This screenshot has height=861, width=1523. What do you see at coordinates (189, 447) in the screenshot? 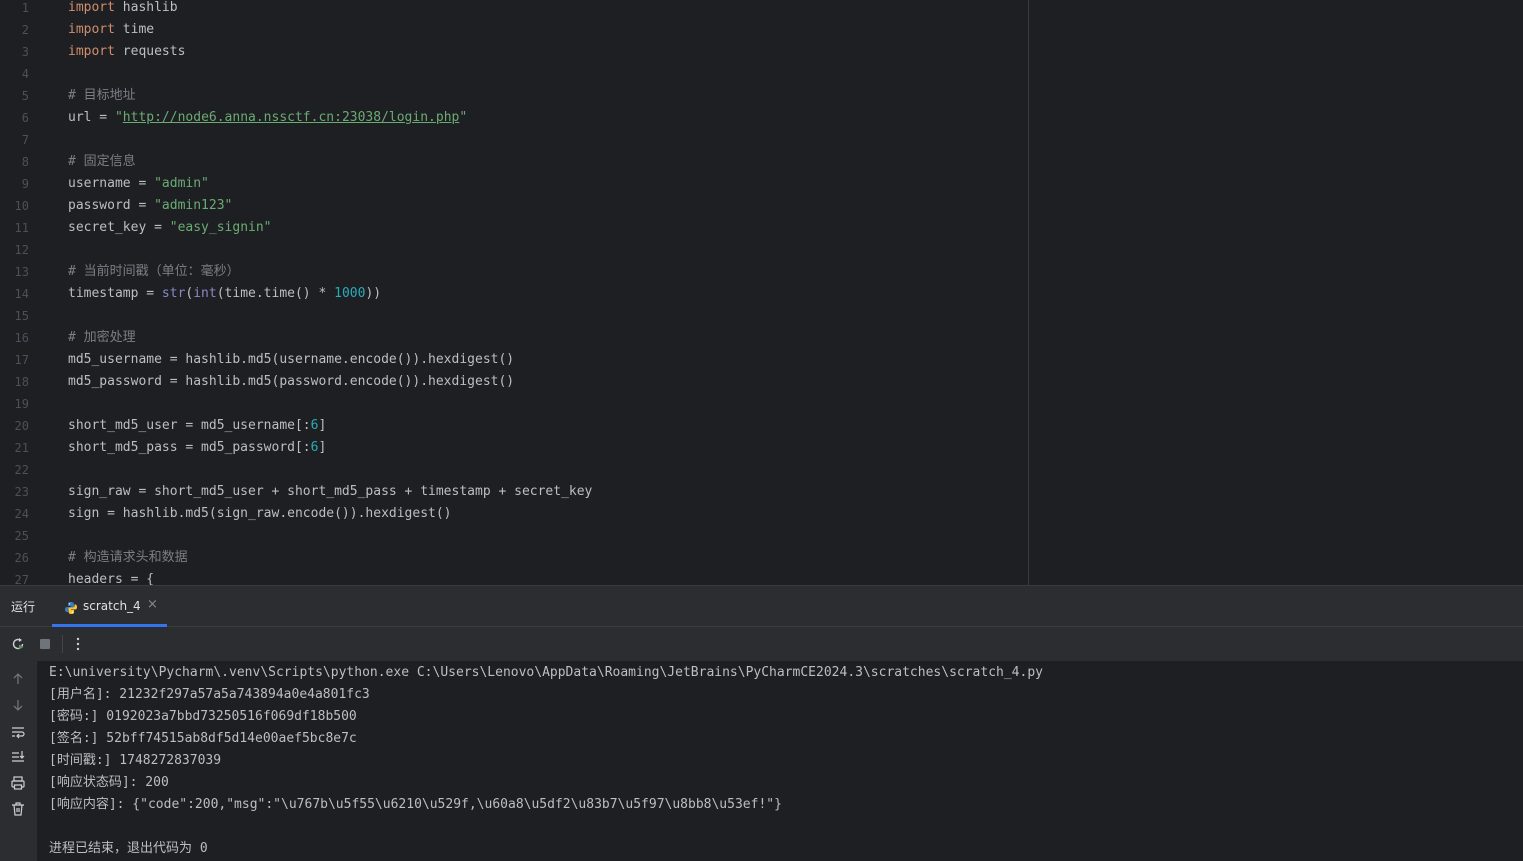
I see `code-token: short_md5_pass = md5_password[:` at bounding box center [189, 447].